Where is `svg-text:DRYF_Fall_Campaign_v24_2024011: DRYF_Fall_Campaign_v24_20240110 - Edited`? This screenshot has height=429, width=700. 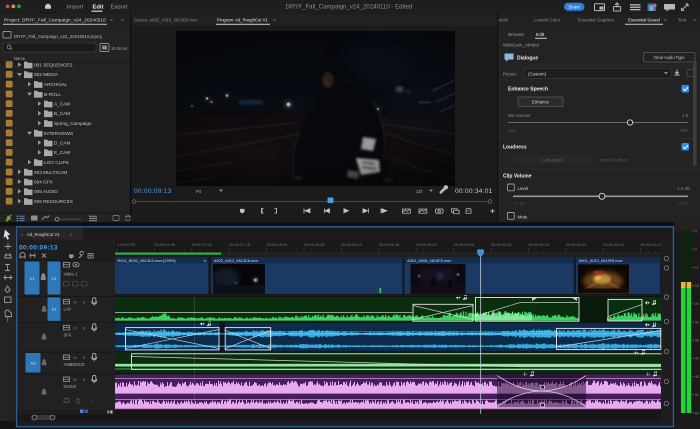 svg-text:DRYF_Fall_Campaign_v24_2024011: DRYF_Fall_Campaign_v24_20240110 - Edited is located at coordinates (349, 7).